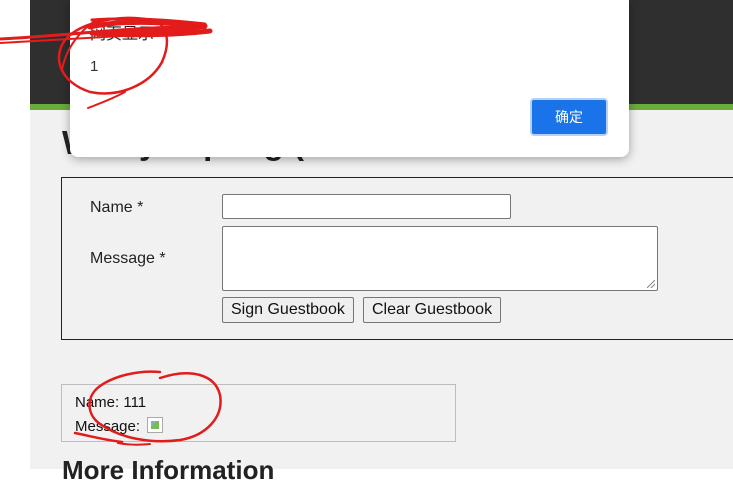 The image size is (733, 486). What do you see at coordinates (155, 425) in the screenshot?
I see `broken-image-icon` at bounding box center [155, 425].